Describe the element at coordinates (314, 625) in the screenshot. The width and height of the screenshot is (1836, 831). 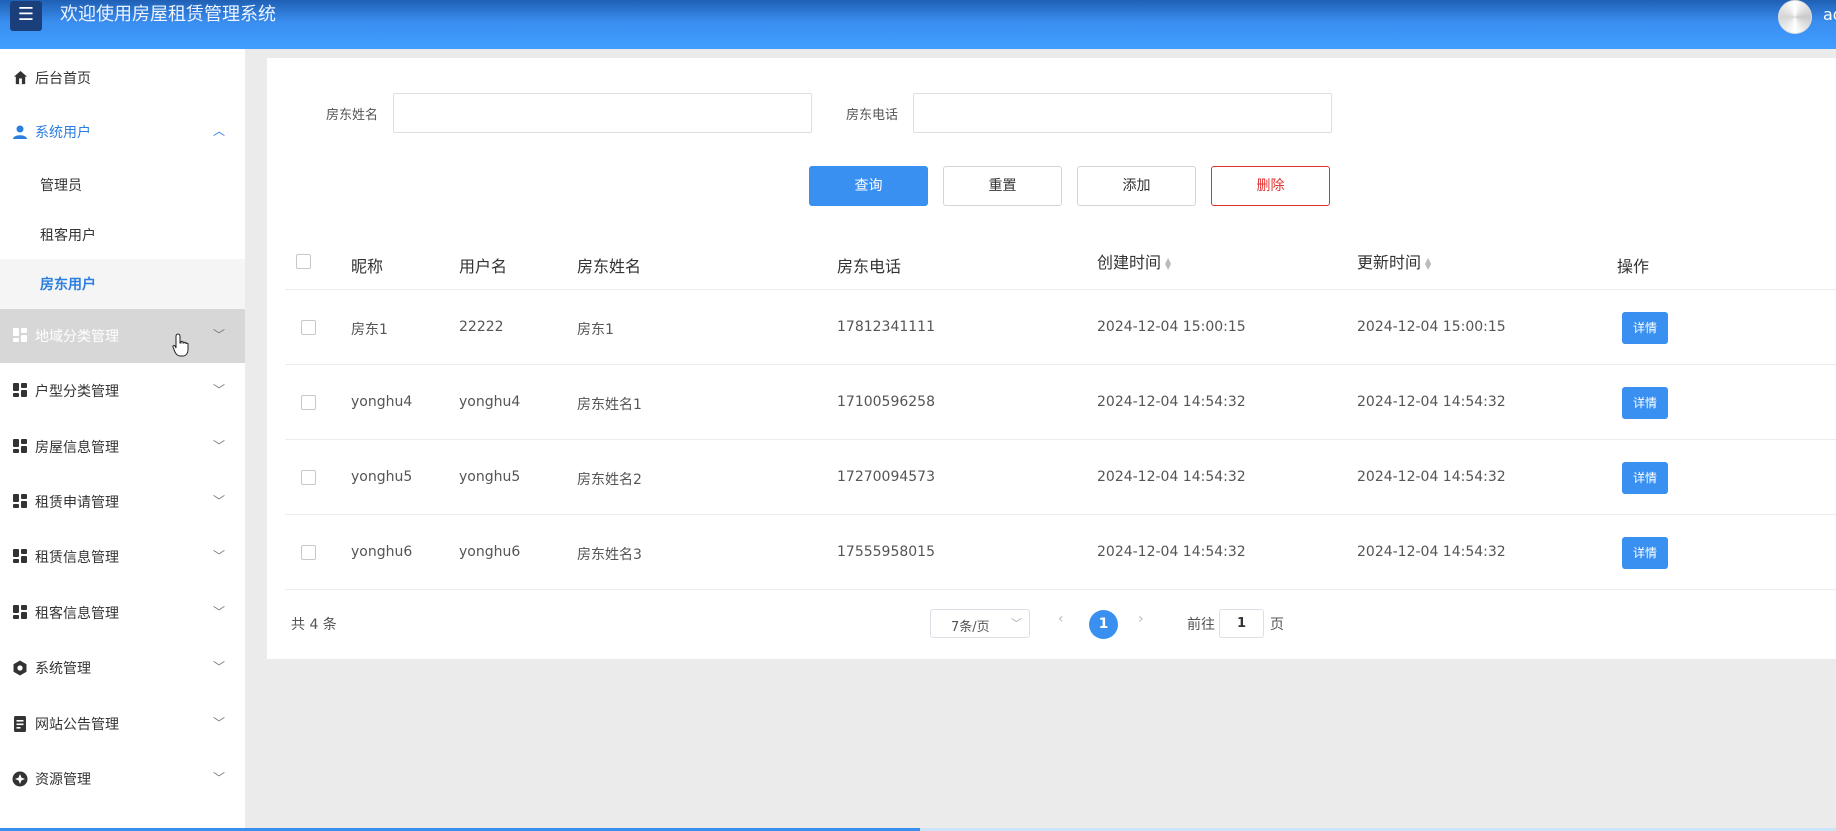
I see `total-count: 共 4 条` at that location.